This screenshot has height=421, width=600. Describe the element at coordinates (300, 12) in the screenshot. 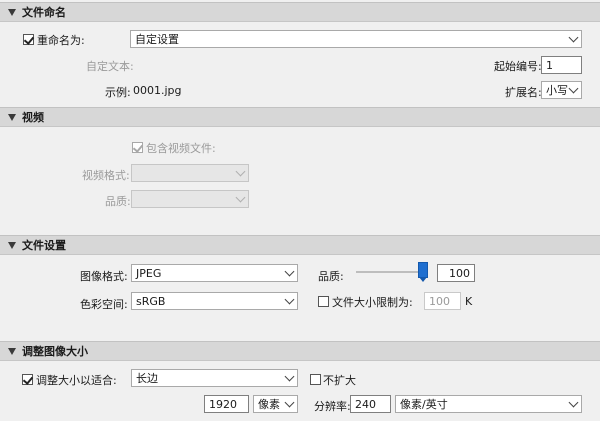

I see `naming-section-header: 文件命名` at that location.